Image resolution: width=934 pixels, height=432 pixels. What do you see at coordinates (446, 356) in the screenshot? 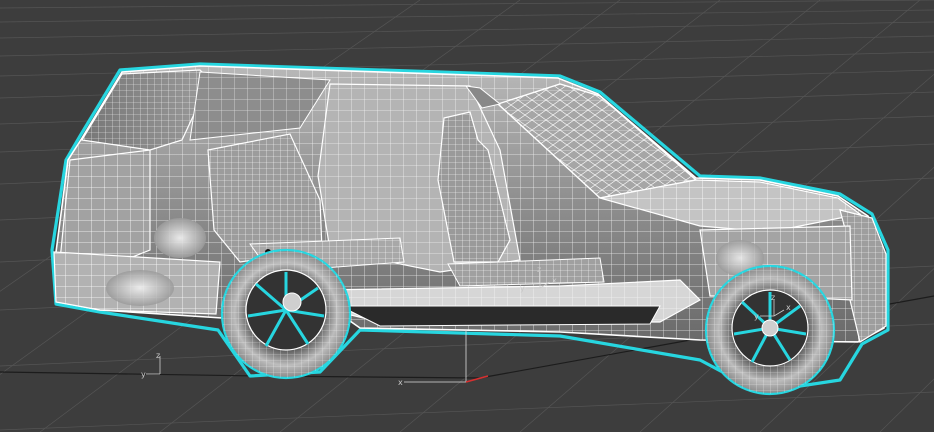
I see `pivot-gizmo-main` at bounding box center [446, 356].